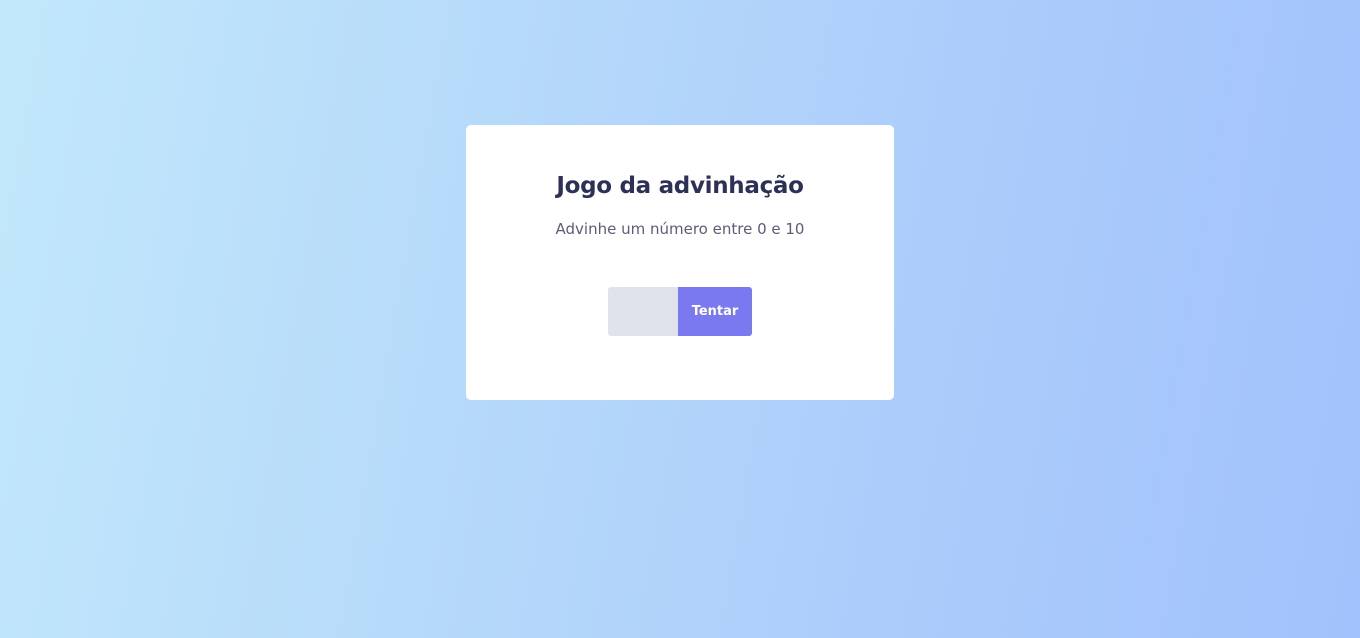 The width and height of the screenshot is (1360, 638). Describe the element at coordinates (680, 186) in the screenshot. I see `game-title: Jogo da advinhação` at that location.